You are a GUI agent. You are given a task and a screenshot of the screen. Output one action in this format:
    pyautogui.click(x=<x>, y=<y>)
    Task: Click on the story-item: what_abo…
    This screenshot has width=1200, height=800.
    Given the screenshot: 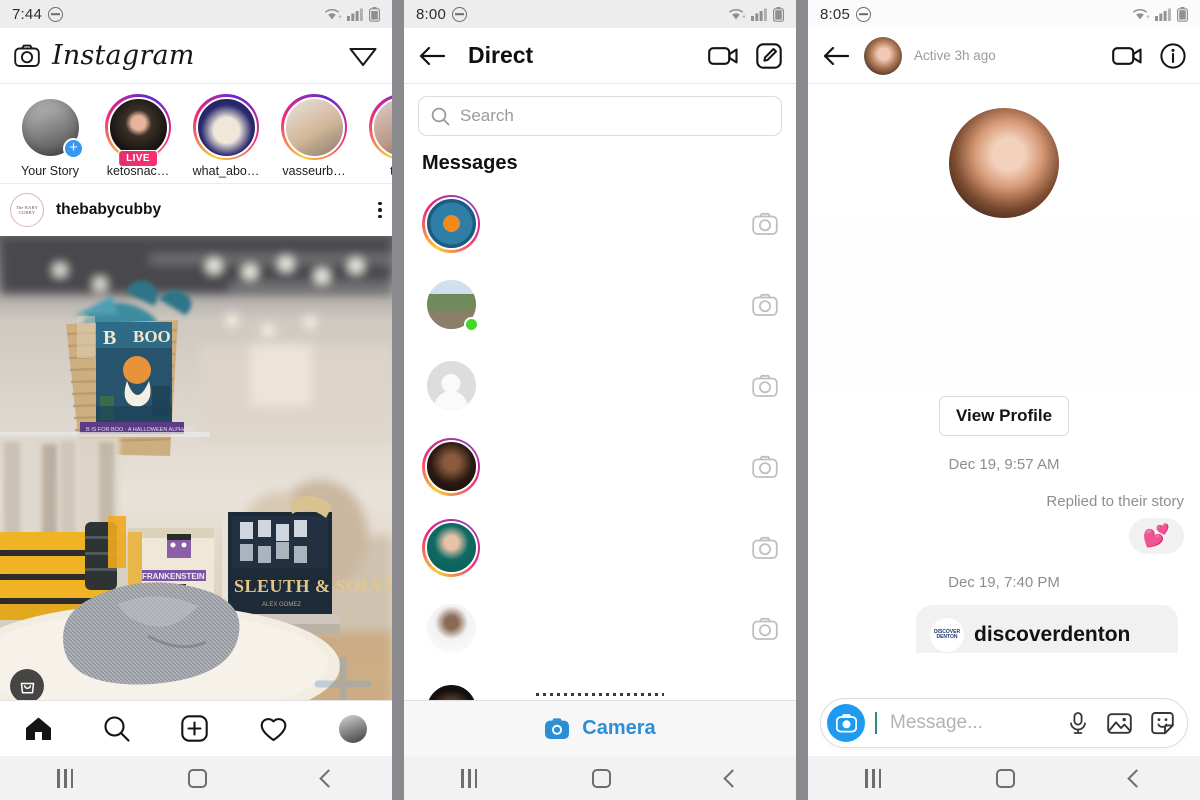 What is the action you would take?
    pyautogui.click(x=226, y=136)
    